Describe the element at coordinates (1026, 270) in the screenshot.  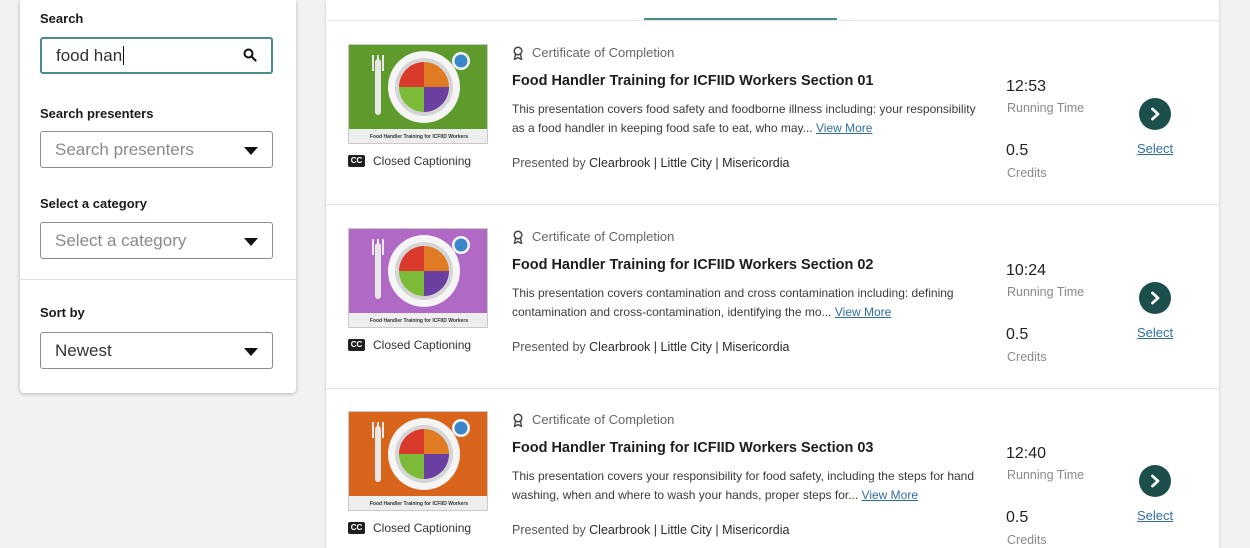
I see `running-time-value: 10:24` at that location.